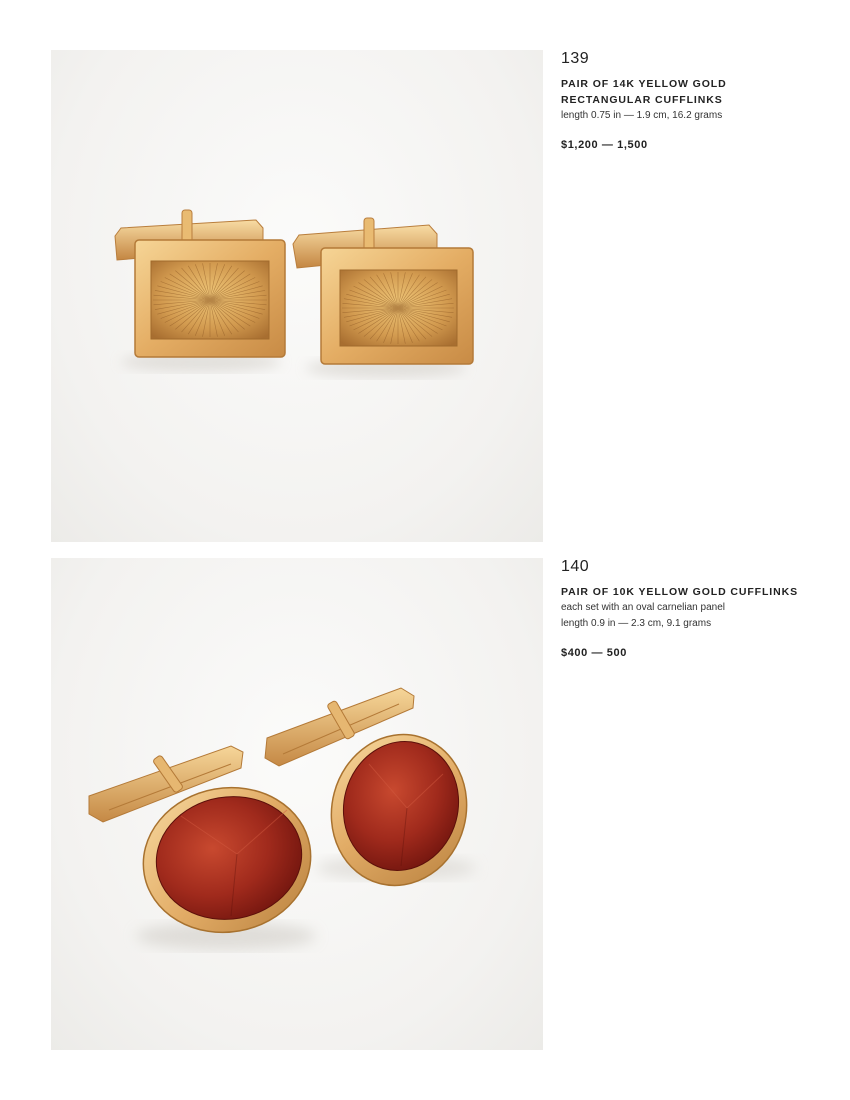 This screenshot has width=850, height=1100. Describe the element at coordinates (575, 566) in the screenshot. I see `lot-number: 140` at that location.